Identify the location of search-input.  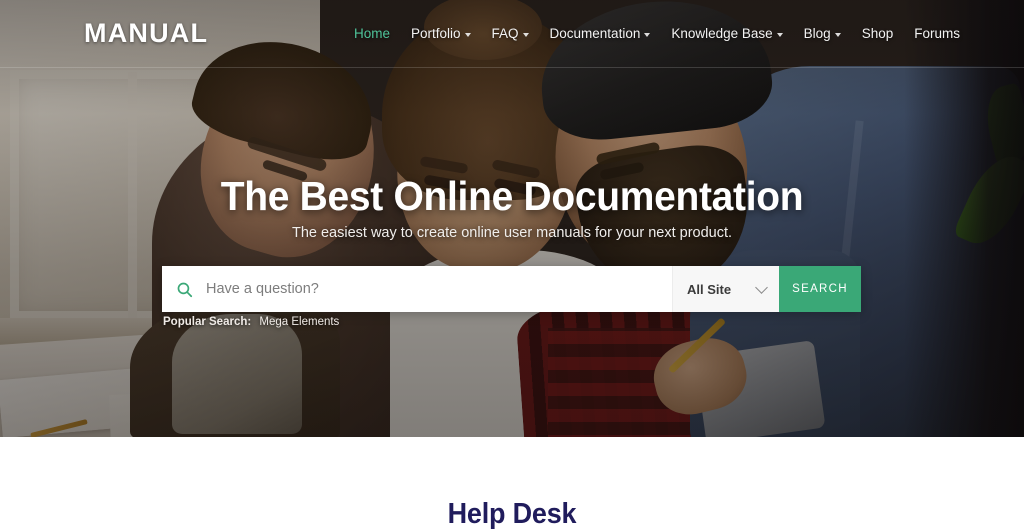
(439, 289).